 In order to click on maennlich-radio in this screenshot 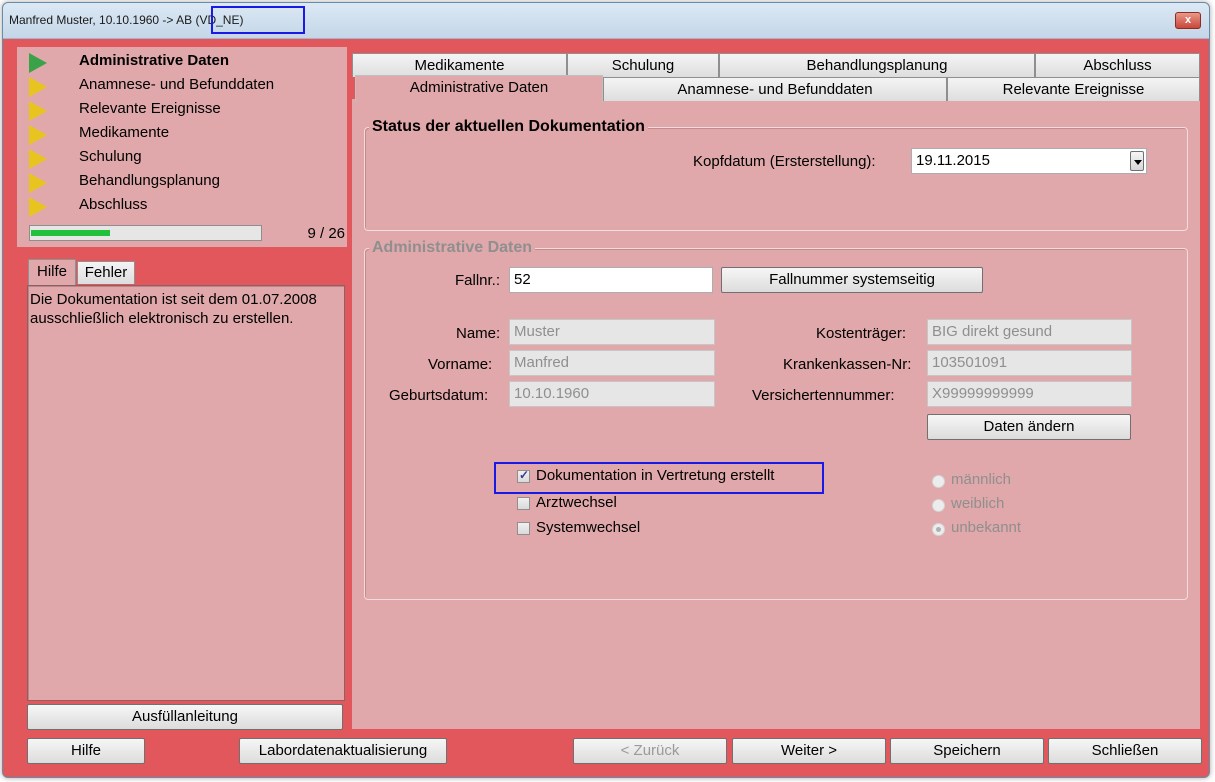, I will do `click(938, 481)`.